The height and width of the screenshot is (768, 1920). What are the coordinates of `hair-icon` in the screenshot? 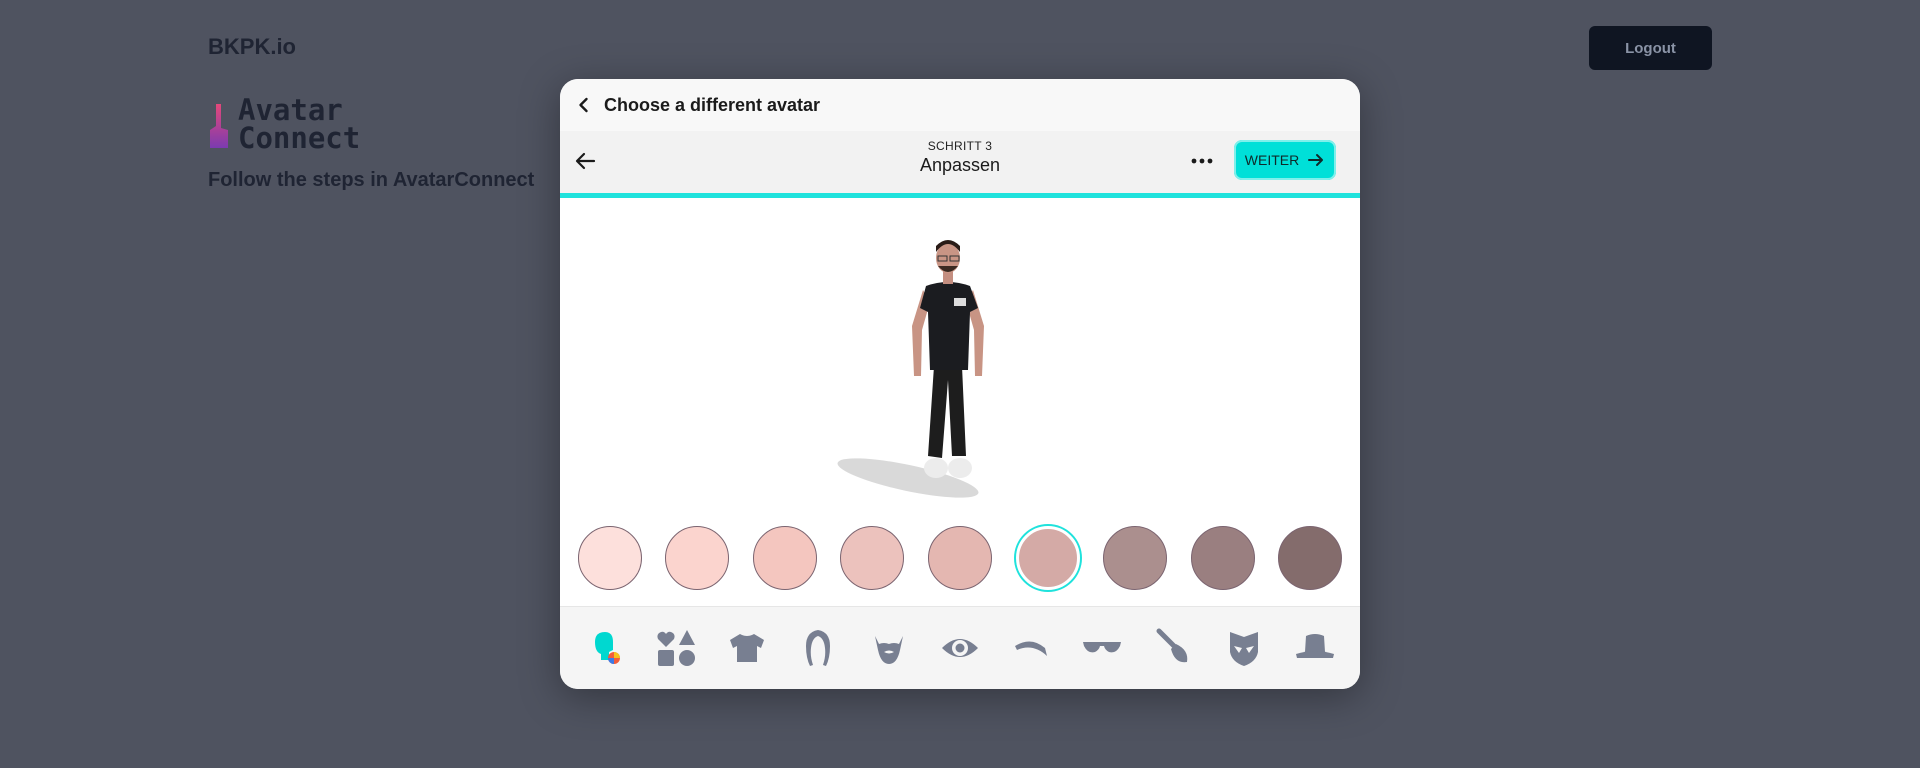 It's located at (818, 648).